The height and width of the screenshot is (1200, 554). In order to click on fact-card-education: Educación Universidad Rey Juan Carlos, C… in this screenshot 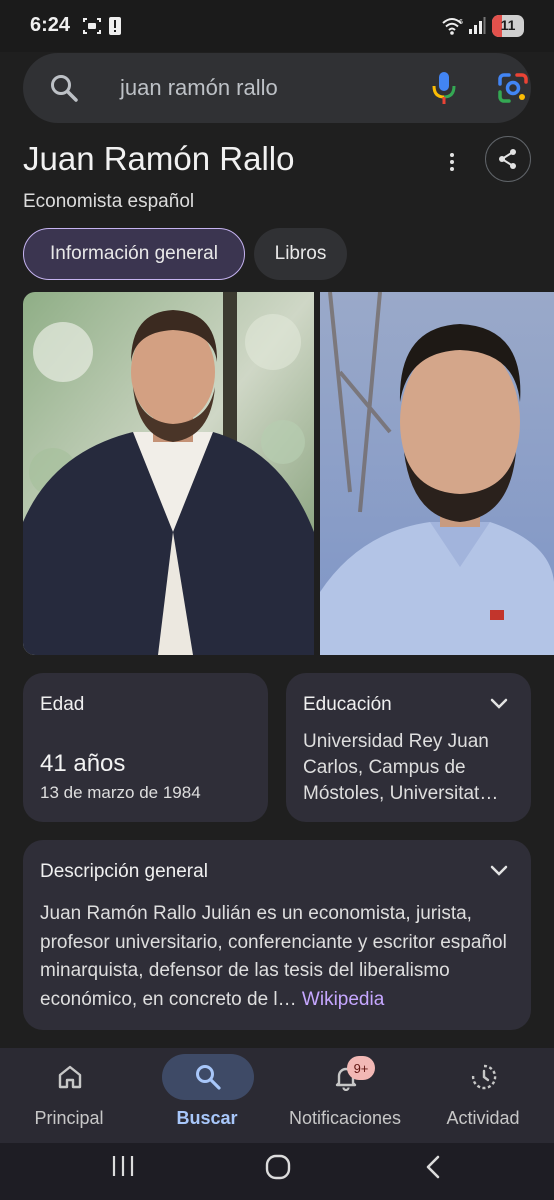, I will do `click(408, 747)`.